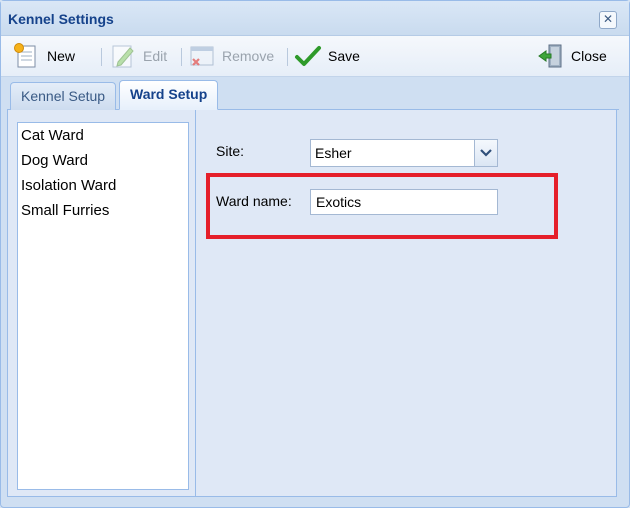 The image size is (630, 508). What do you see at coordinates (169, 95) in the screenshot?
I see `tab-ward-setup: Ward Setup` at bounding box center [169, 95].